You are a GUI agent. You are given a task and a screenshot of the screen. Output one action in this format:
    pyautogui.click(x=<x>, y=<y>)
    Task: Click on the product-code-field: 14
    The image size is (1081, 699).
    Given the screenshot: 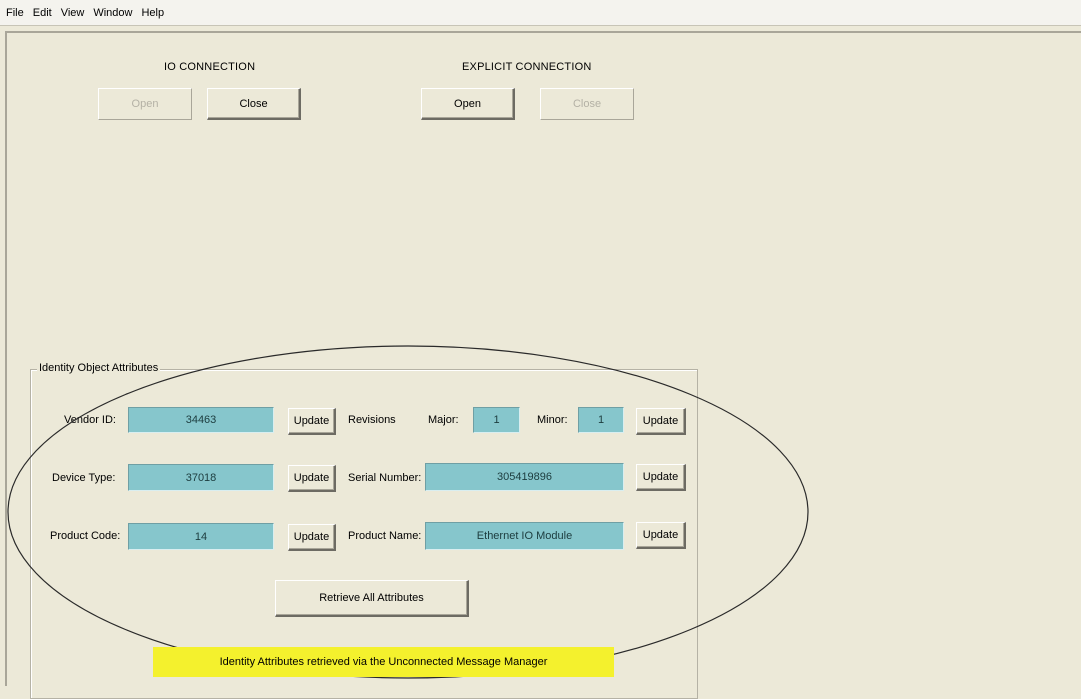 What is the action you would take?
    pyautogui.click(x=201, y=536)
    